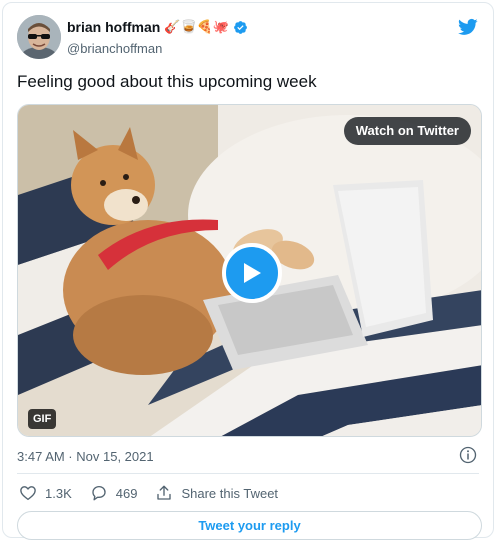 The width and height of the screenshot is (496, 540). I want to click on share-icon, so click(164, 492).